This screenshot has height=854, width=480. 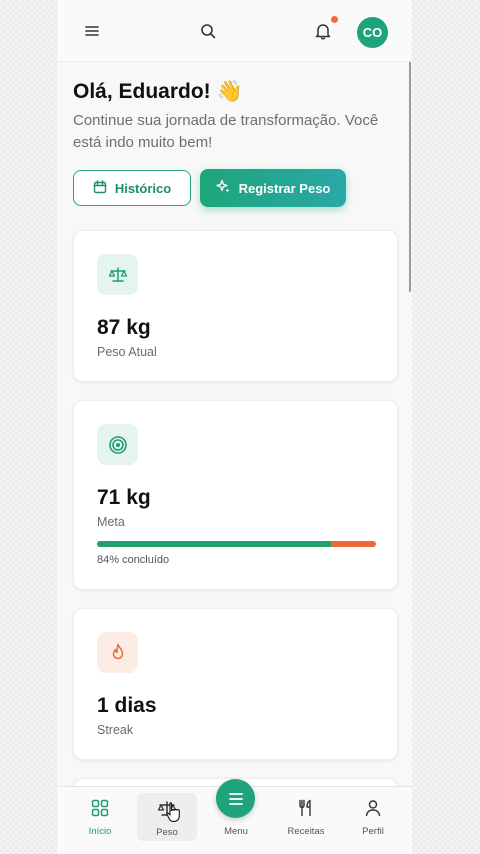 What do you see at coordinates (117, 444) in the screenshot?
I see `target-icon` at bounding box center [117, 444].